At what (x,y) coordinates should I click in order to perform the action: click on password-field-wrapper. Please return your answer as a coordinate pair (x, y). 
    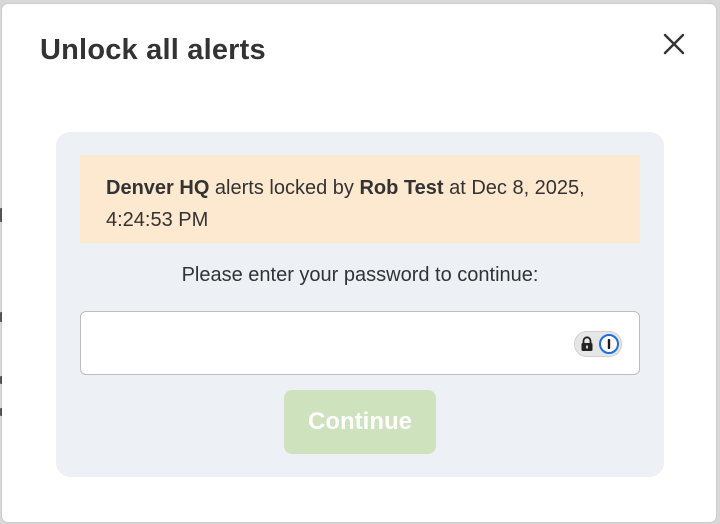
    Looking at the image, I should click on (360, 343).